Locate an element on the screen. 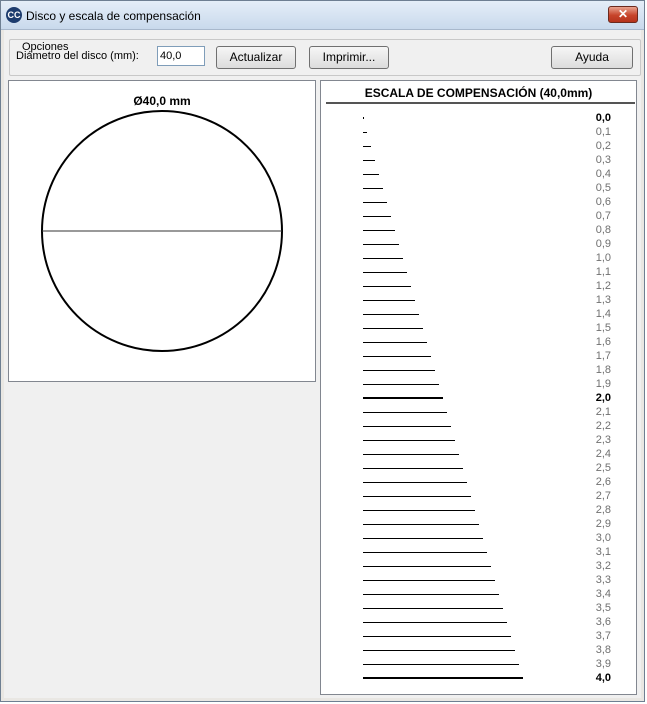  scale-row: 3,5 is located at coordinates (478, 608).